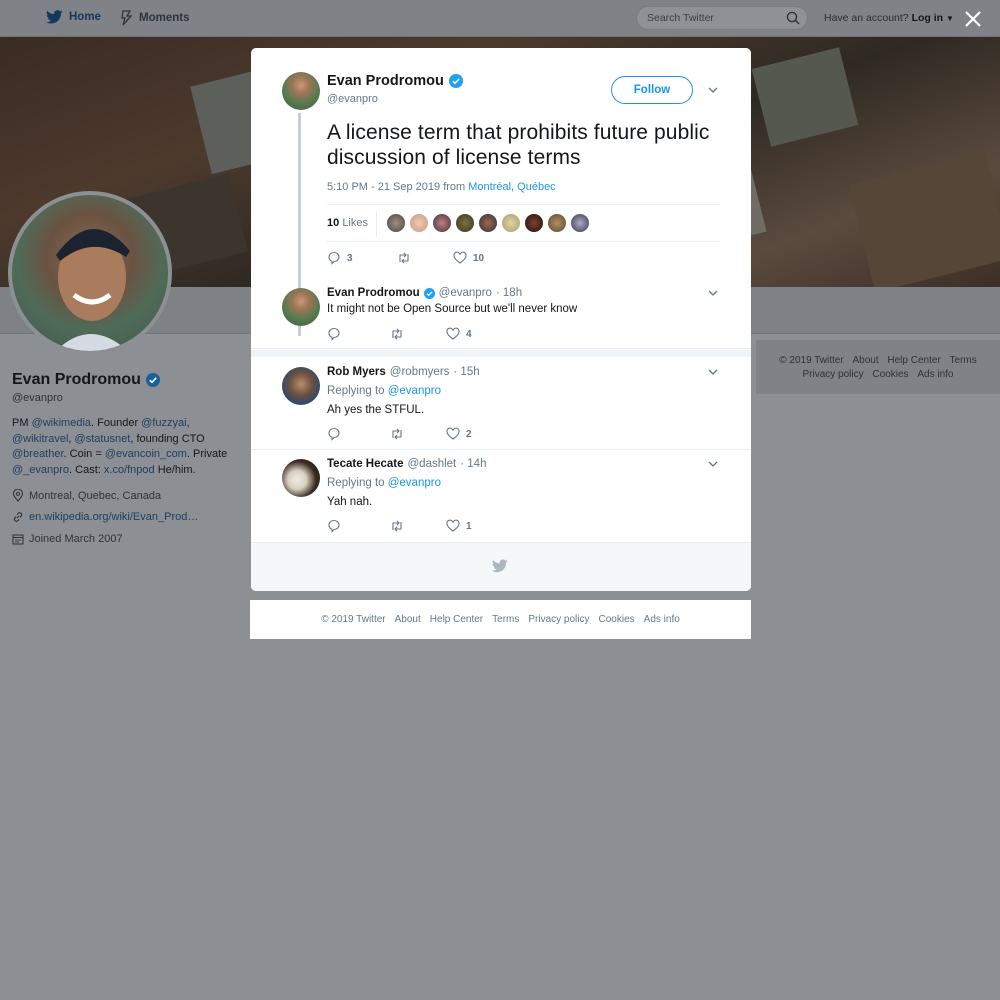 This screenshot has width=1000, height=1000. I want to click on verified-badge-icon, so click(429, 293).